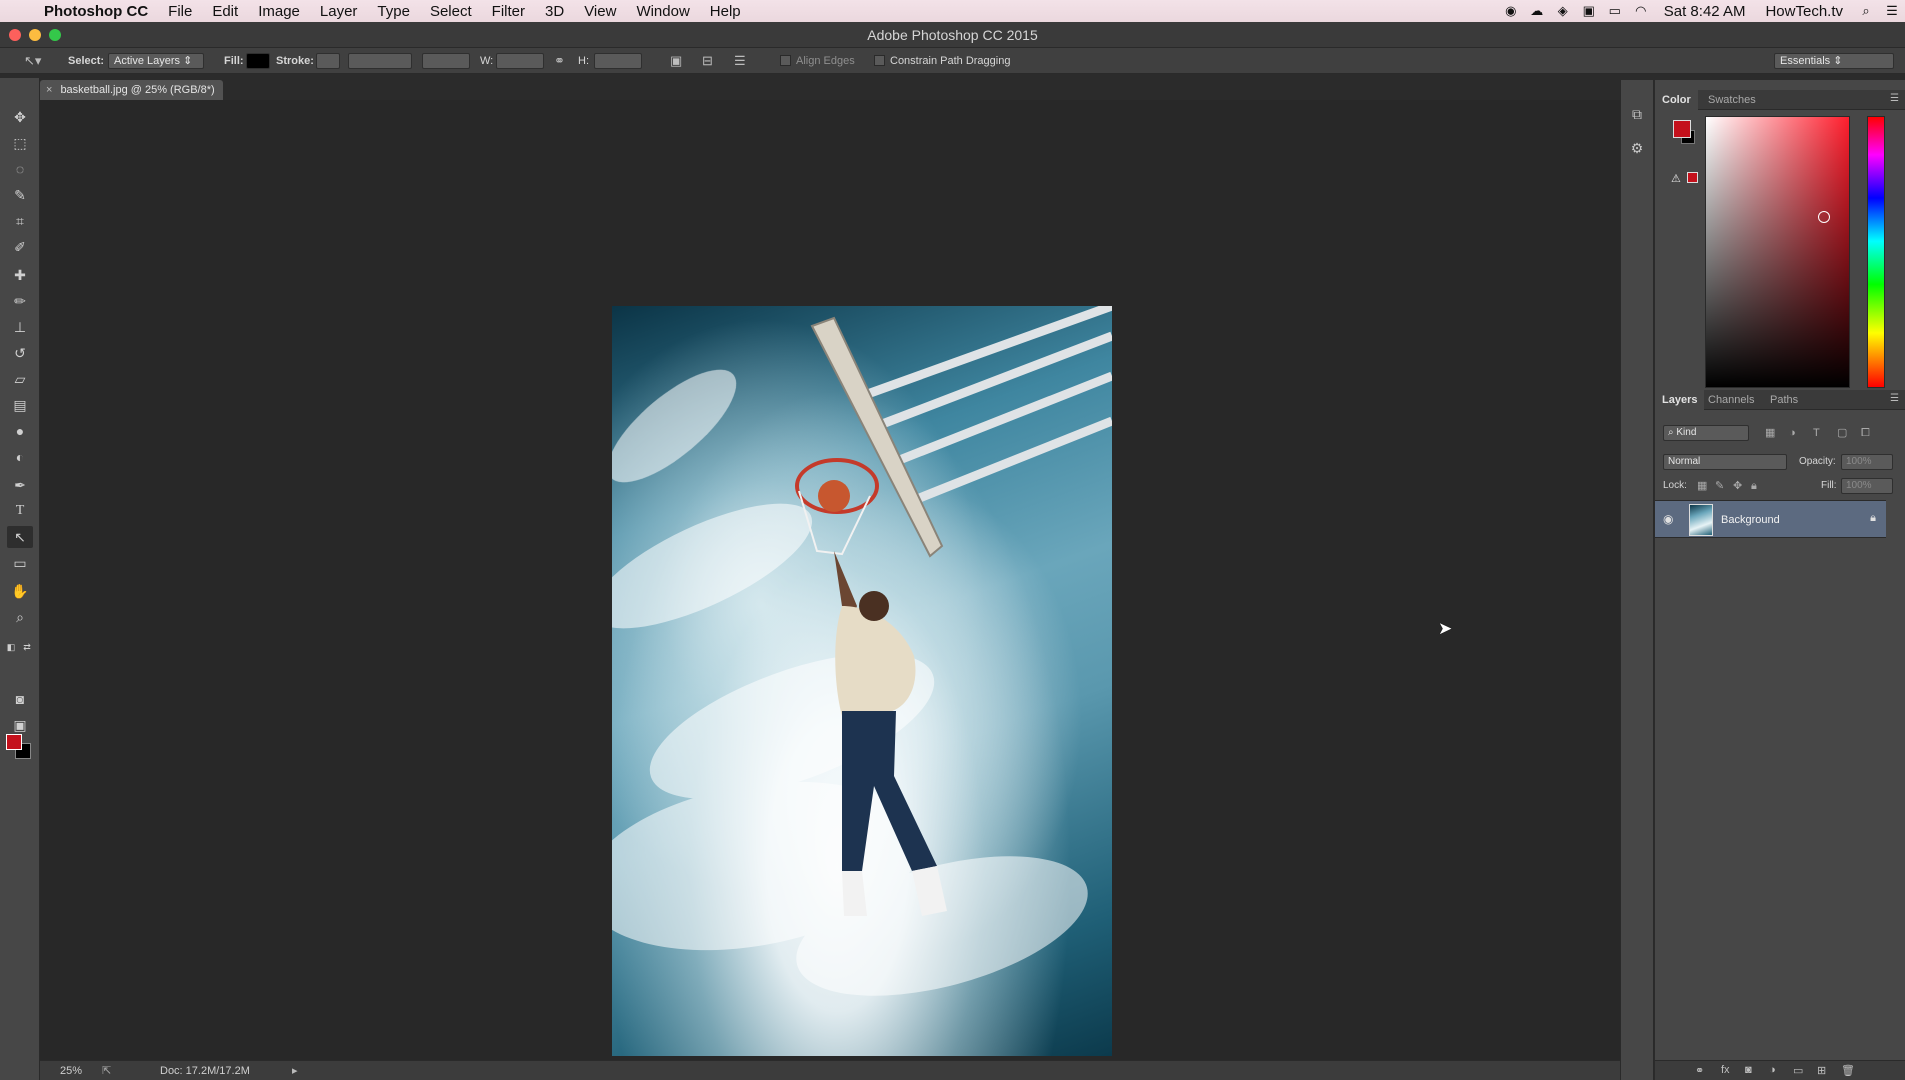  I want to click on window-minimize-button, so click(35, 35).